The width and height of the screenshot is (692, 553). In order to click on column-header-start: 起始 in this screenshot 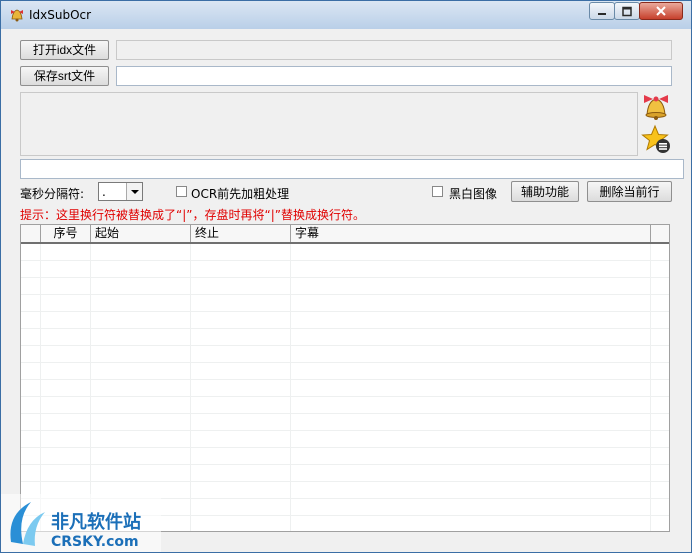, I will do `click(141, 233)`.